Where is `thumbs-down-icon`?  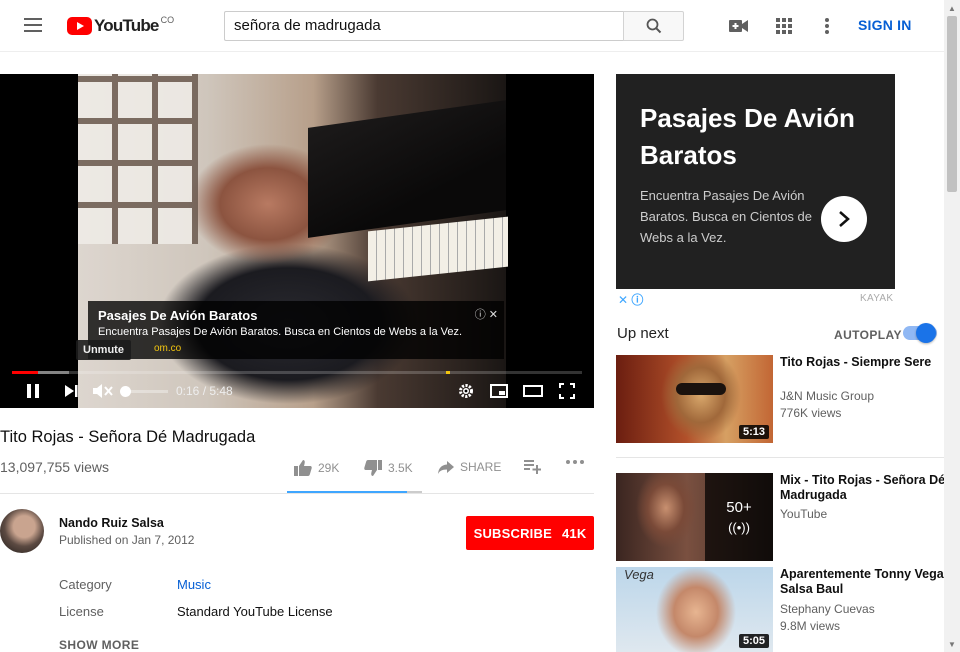 thumbs-down-icon is located at coordinates (373, 468).